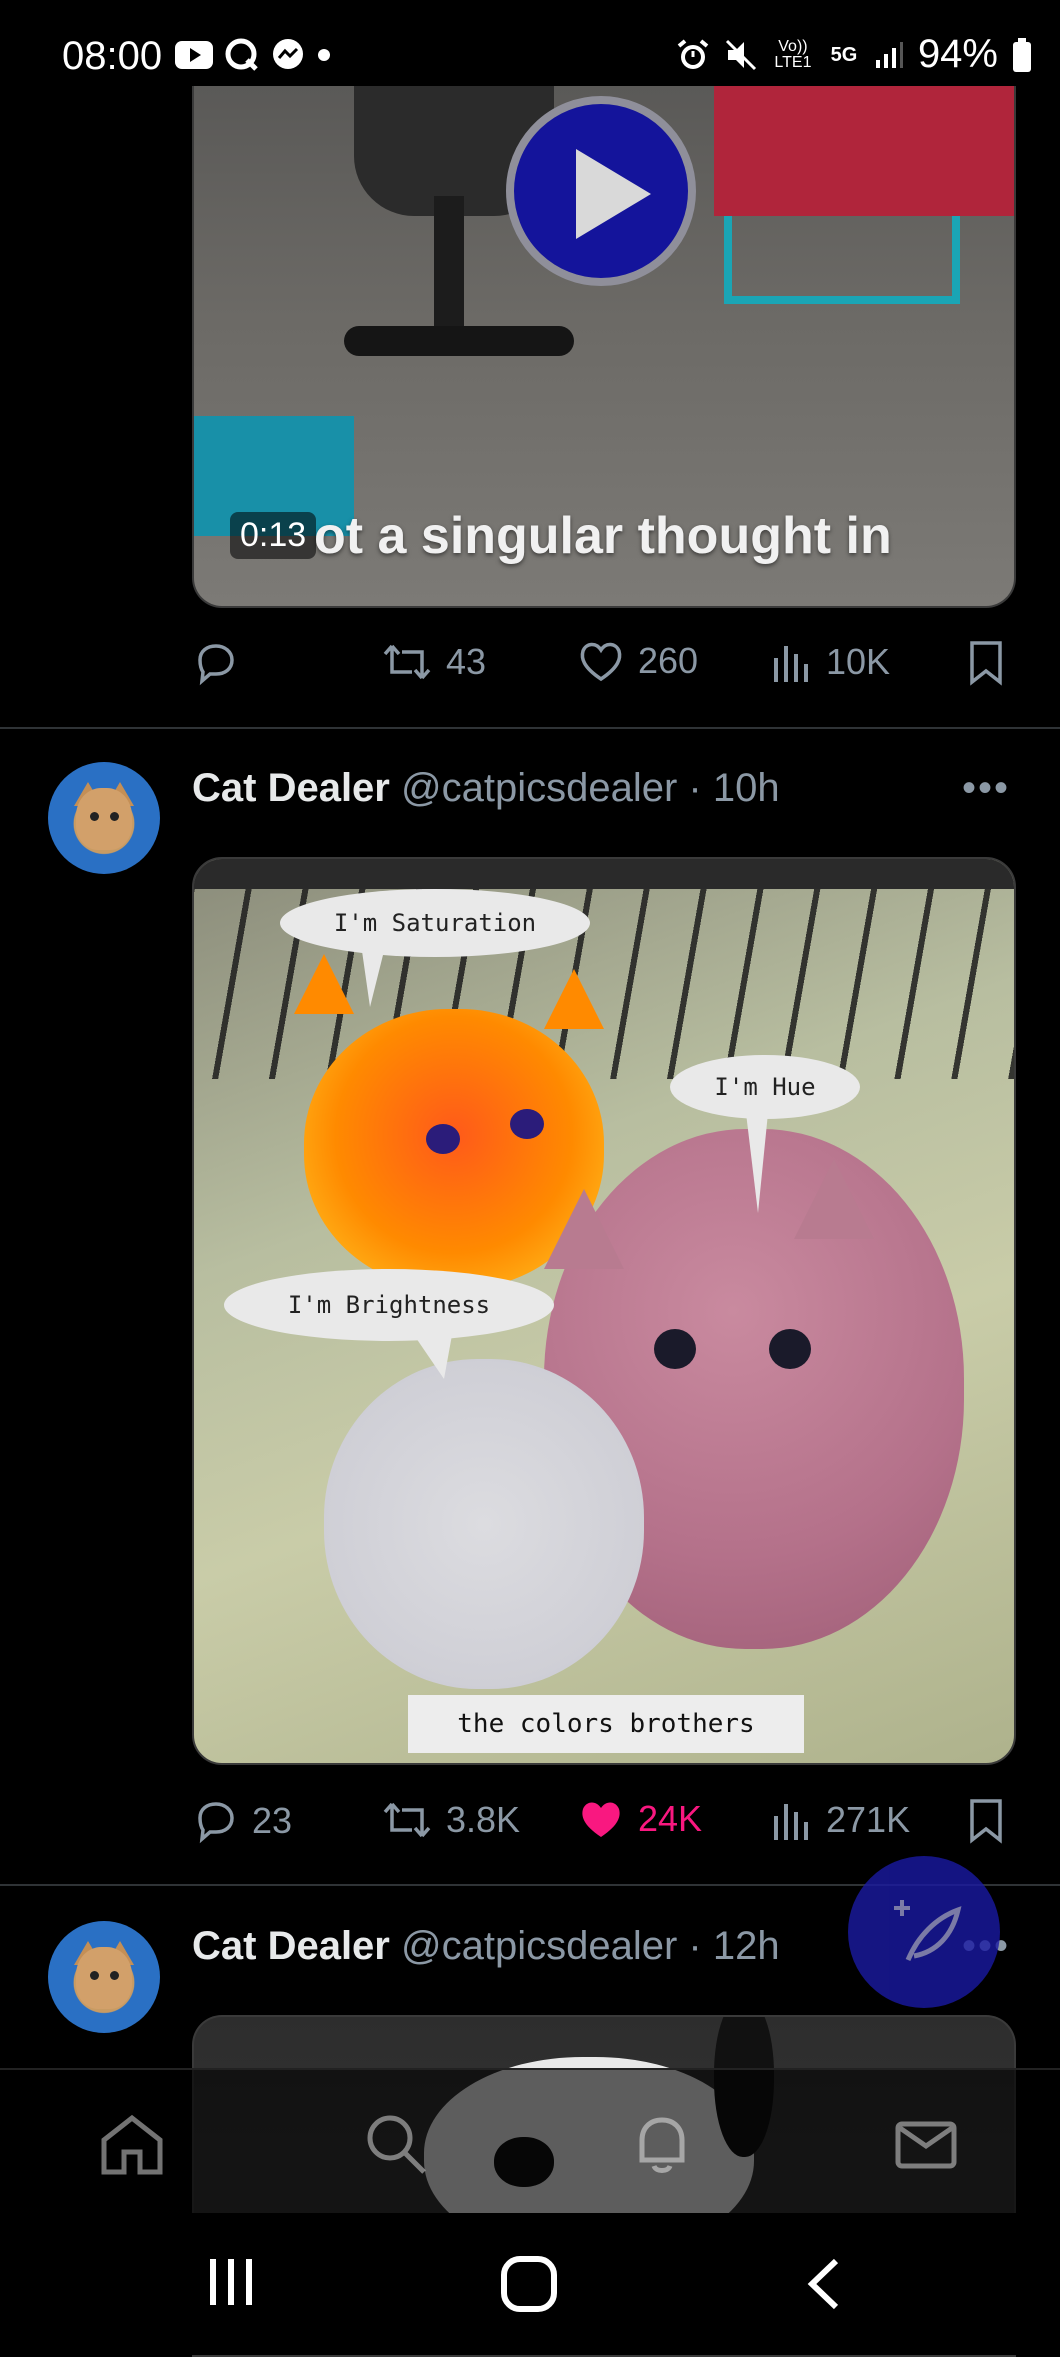 The height and width of the screenshot is (2357, 1060). Describe the element at coordinates (435, 923) in the screenshot. I see `saturation-bubble: I'm Saturation` at that location.